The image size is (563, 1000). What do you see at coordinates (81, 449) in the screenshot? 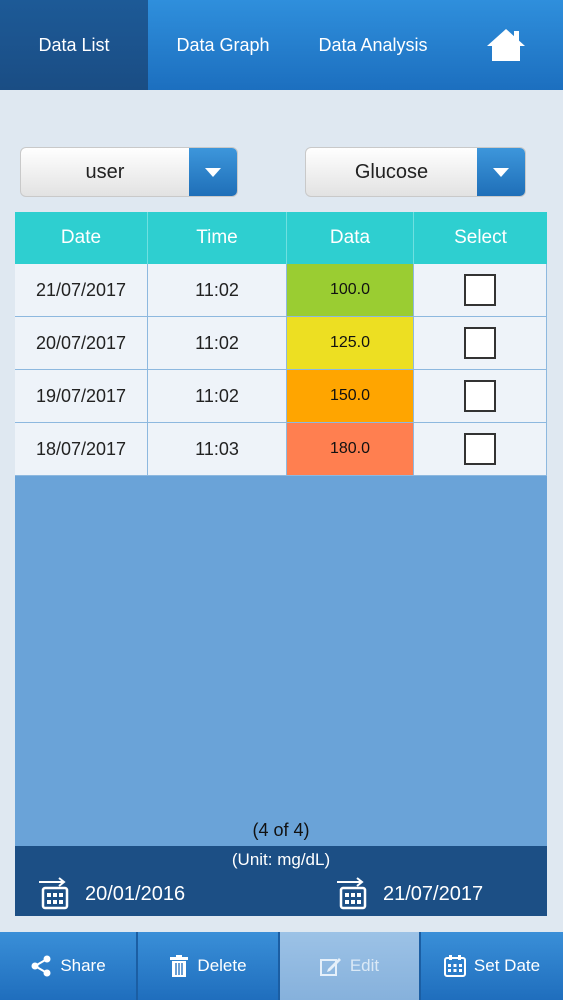
I see `row-date: 18/07/2017` at bounding box center [81, 449].